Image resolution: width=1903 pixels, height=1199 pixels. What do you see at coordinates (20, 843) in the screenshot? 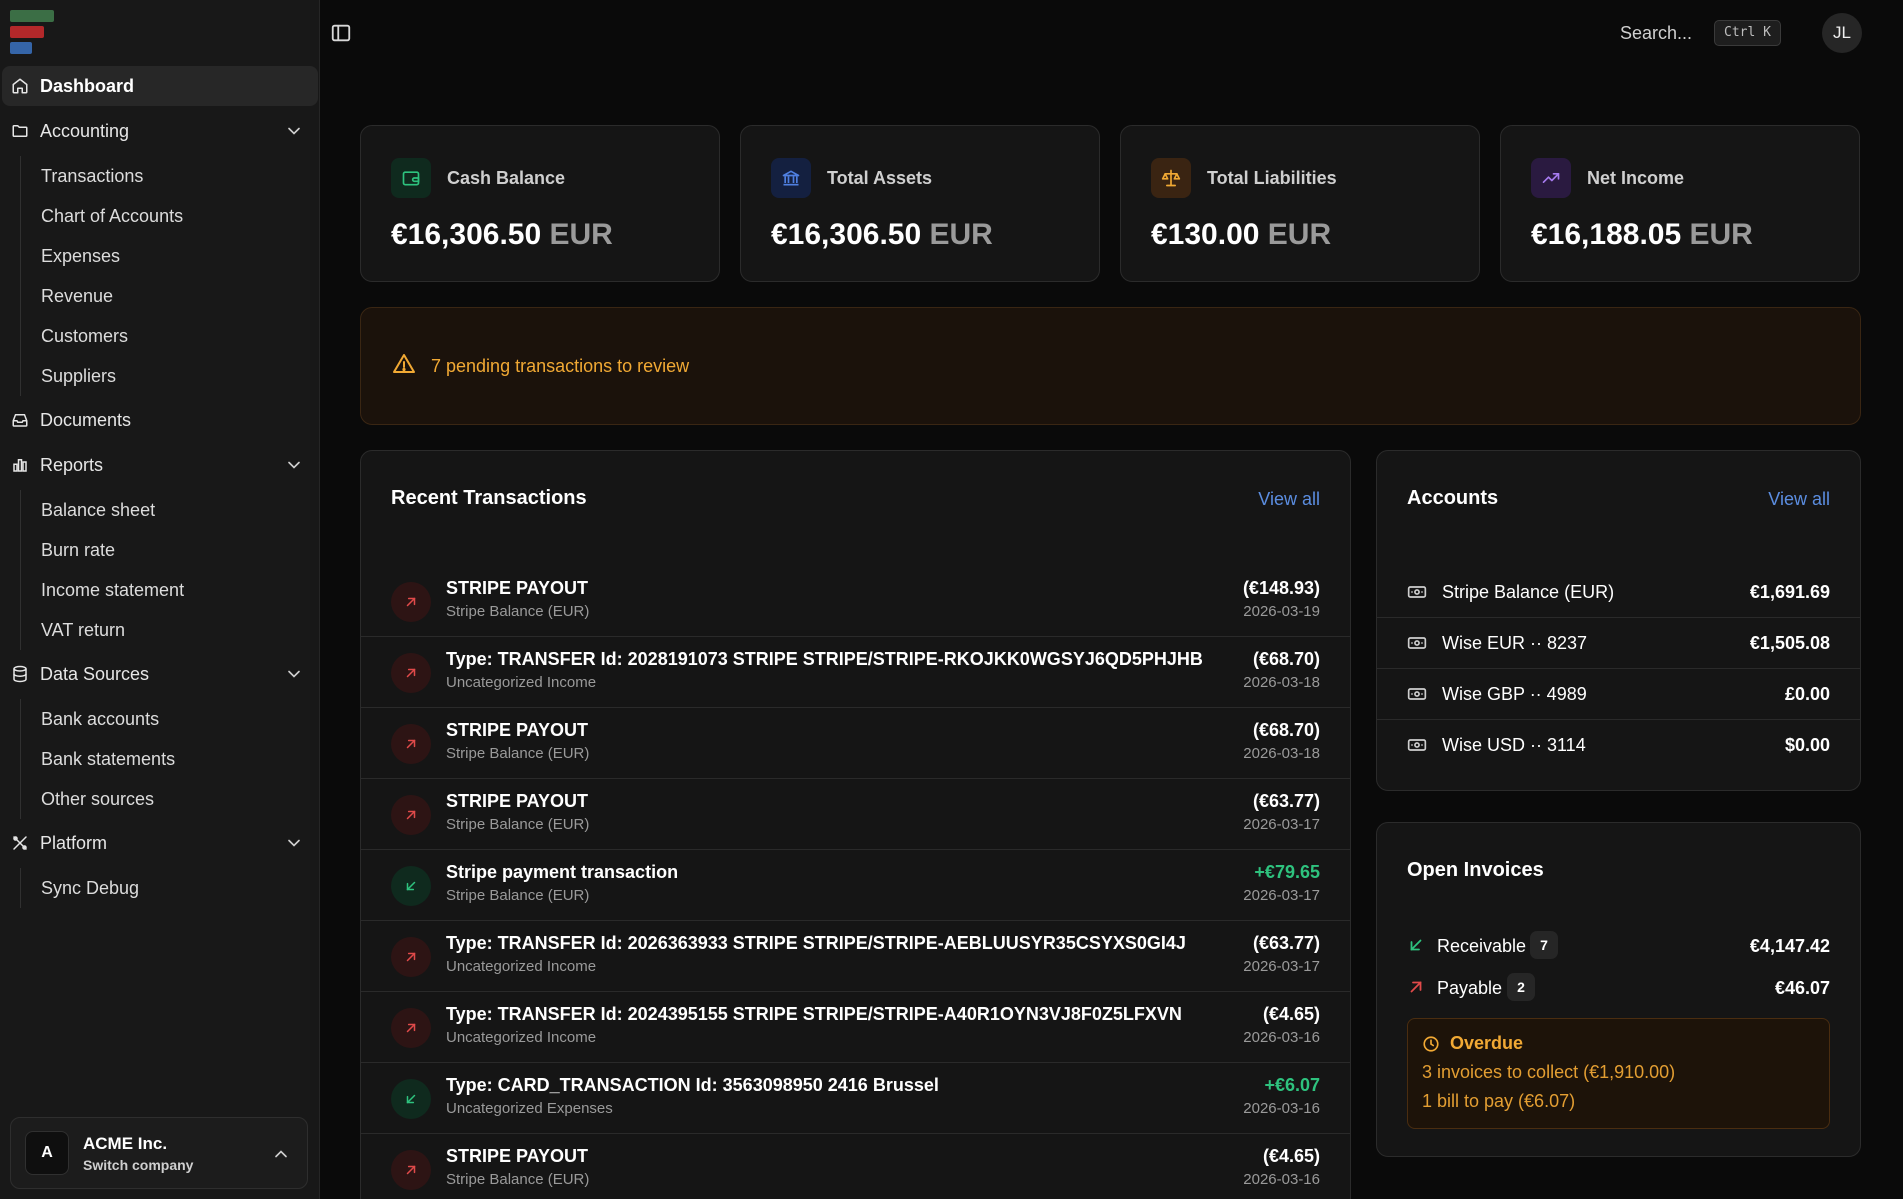
I see `tools-icon` at bounding box center [20, 843].